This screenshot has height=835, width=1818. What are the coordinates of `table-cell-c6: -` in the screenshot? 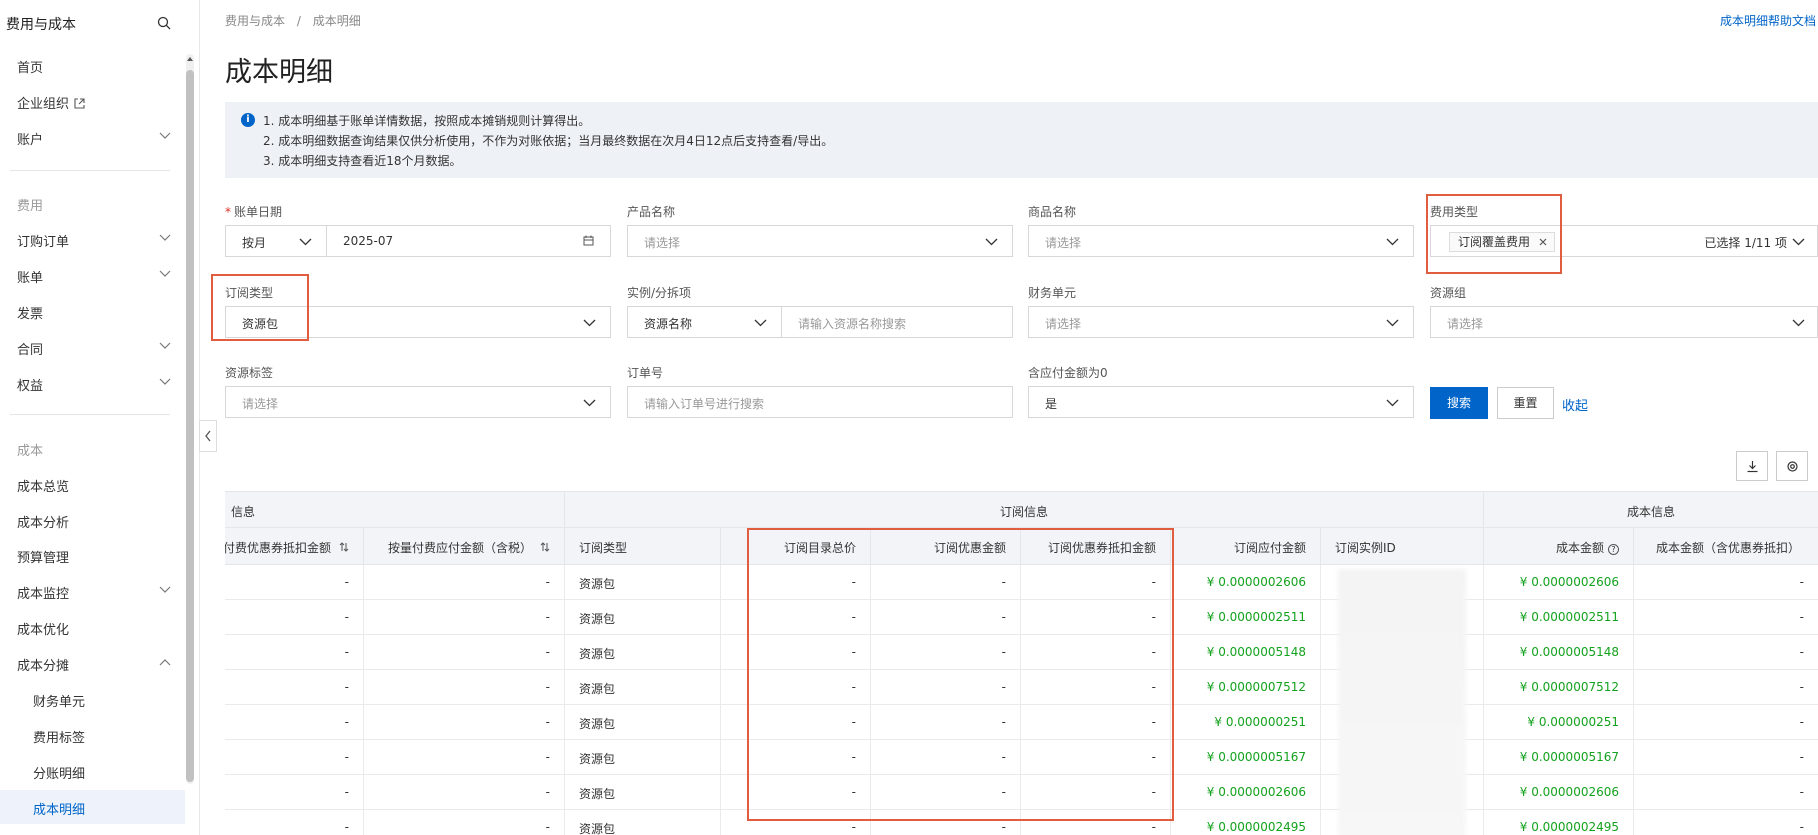 It's located at (1096, 757).